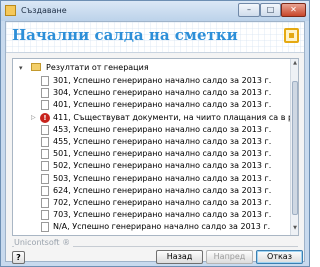 The height and width of the screenshot is (267, 320). Describe the element at coordinates (97, 67) in the screenshot. I see `tree-root-label: Резултати от генерация` at that location.